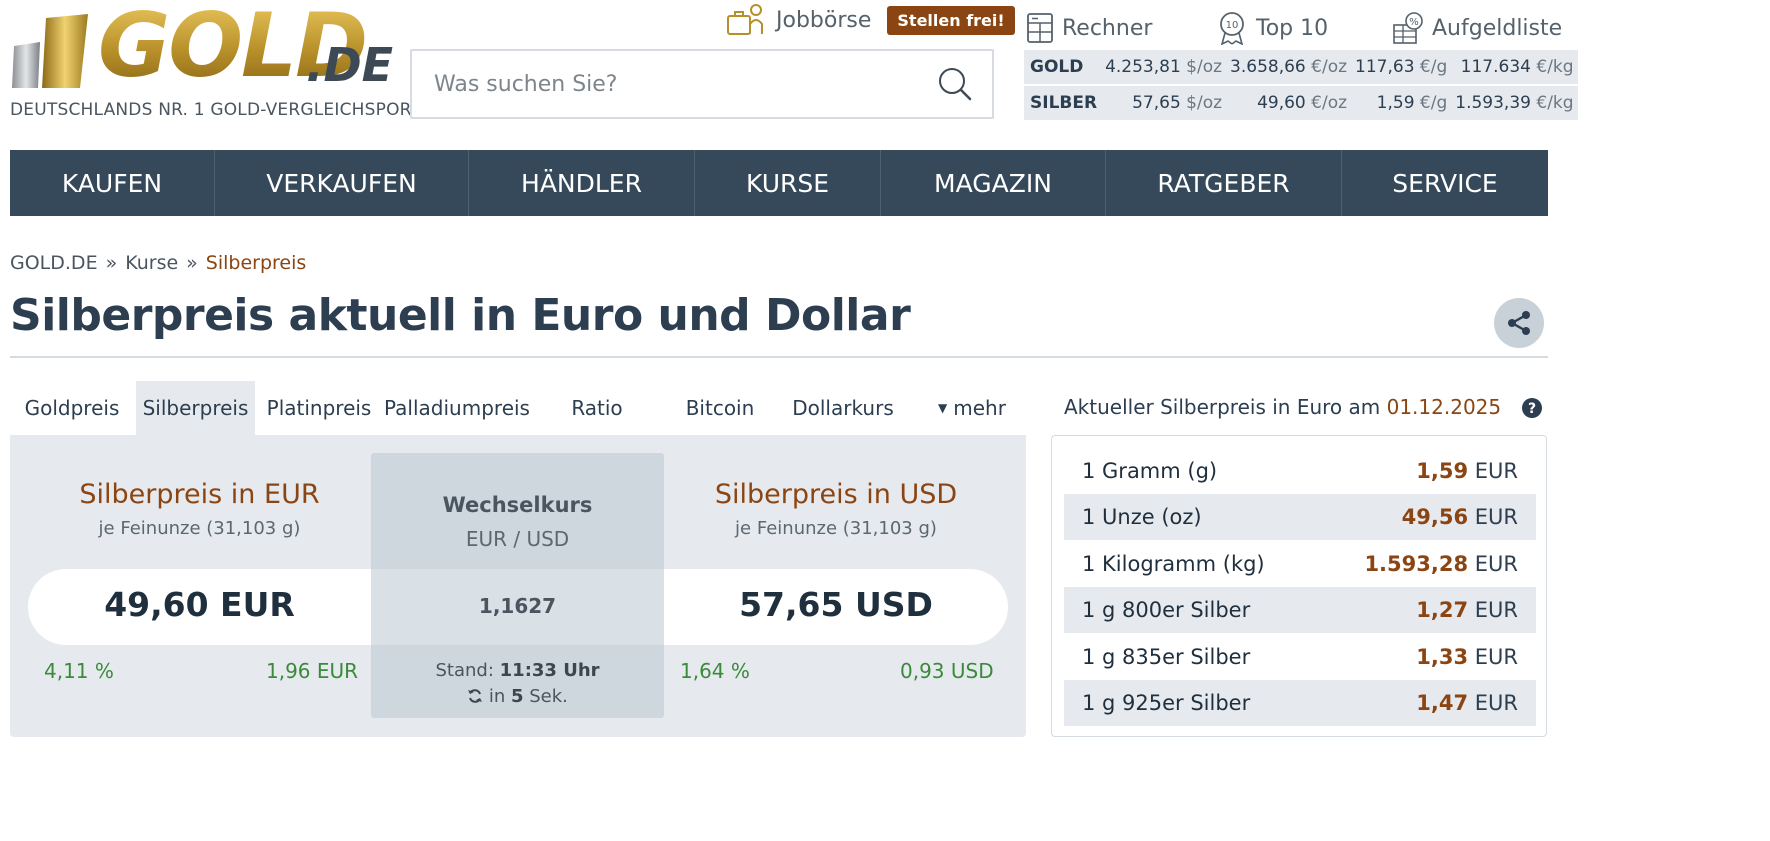 The width and height of the screenshot is (1770, 841). Describe the element at coordinates (979, 408) in the screenshot. I see `tab-mehr-label: mehr` at that location.